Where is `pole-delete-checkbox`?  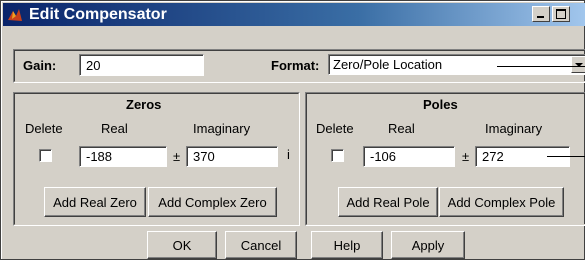
pole-delete-checkbox is located at coordinates (337, 155).